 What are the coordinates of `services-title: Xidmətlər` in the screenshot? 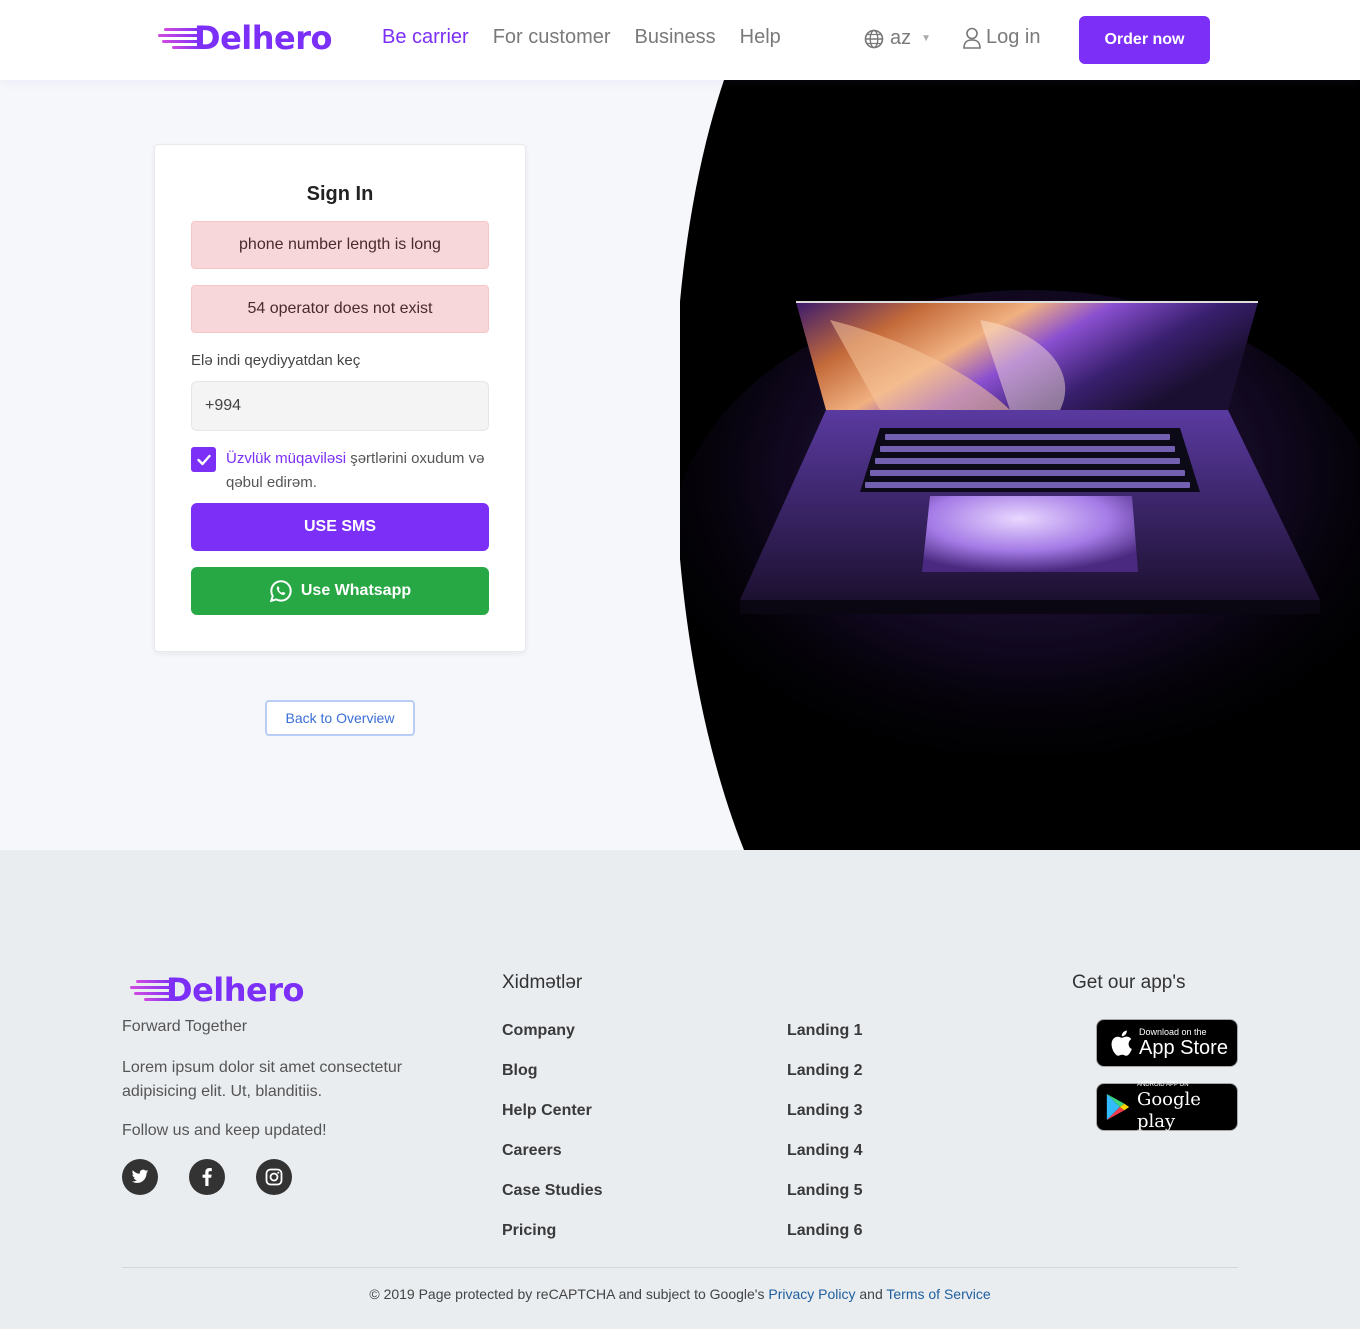 It's located at (542, 982).